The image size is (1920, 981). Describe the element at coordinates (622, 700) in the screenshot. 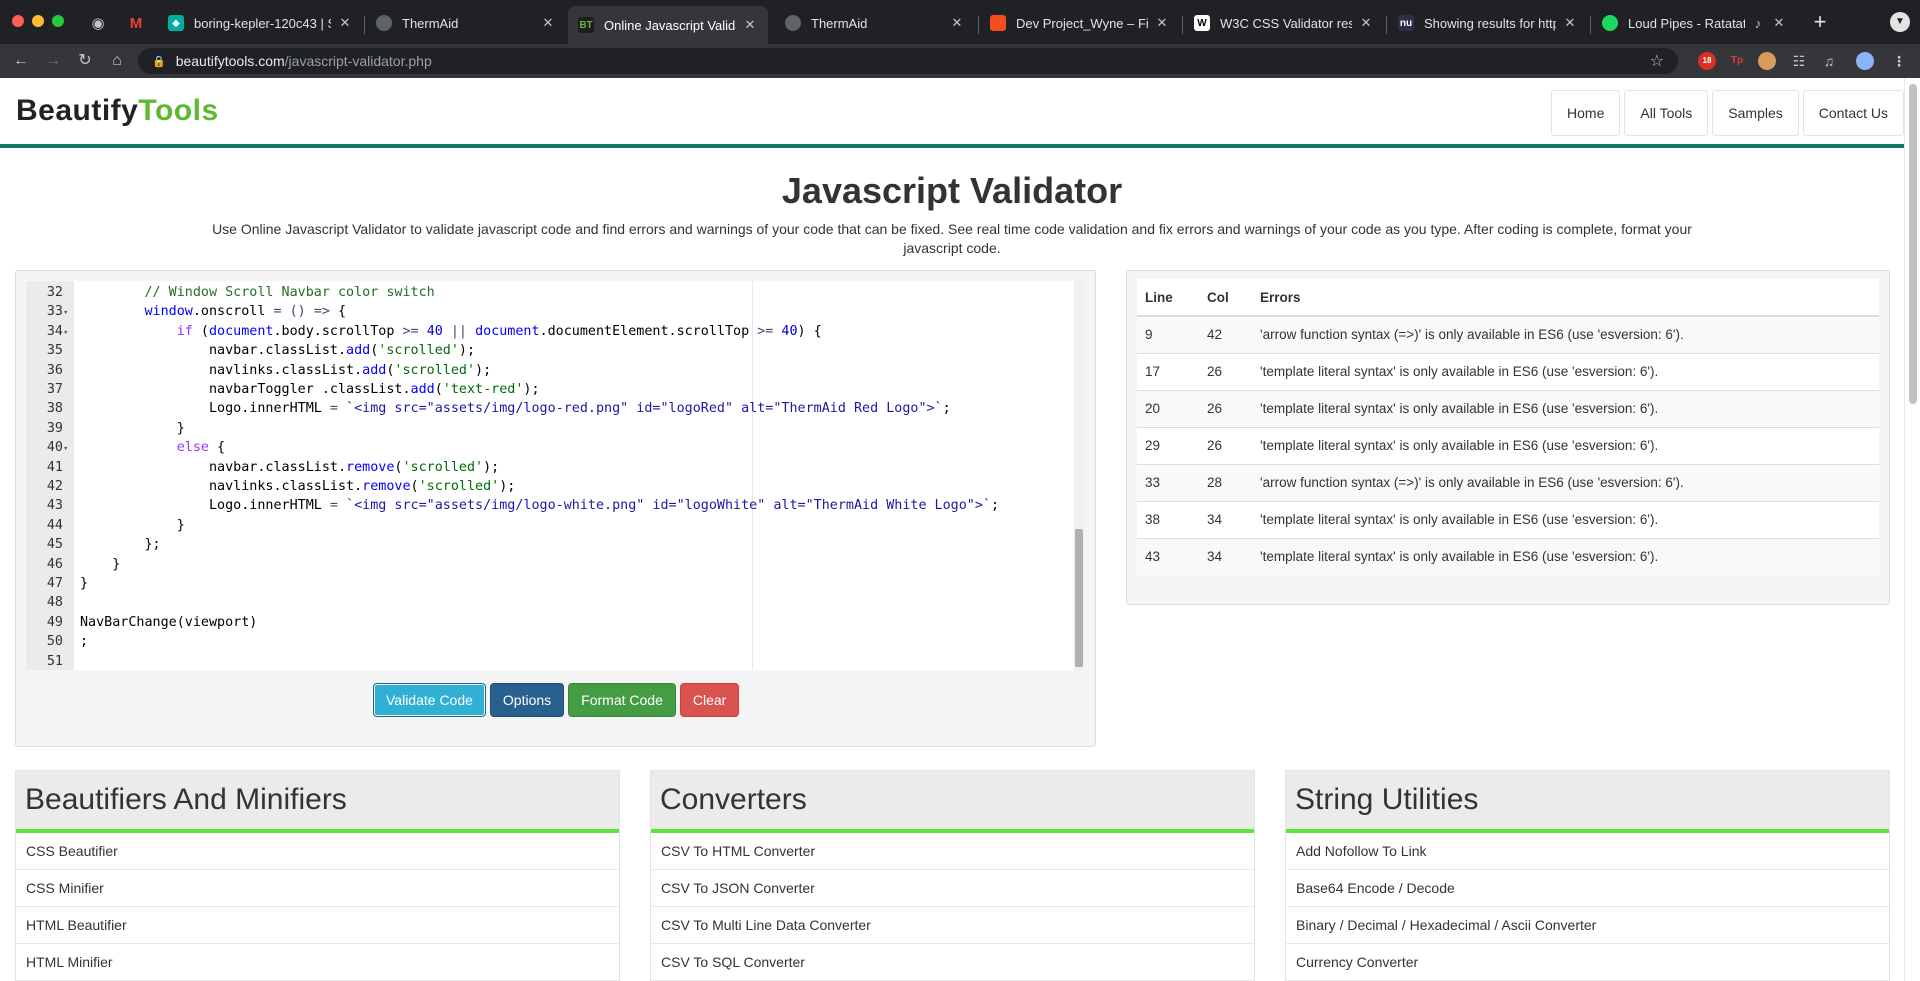

I see `format-code-button: Format Code` at that location.